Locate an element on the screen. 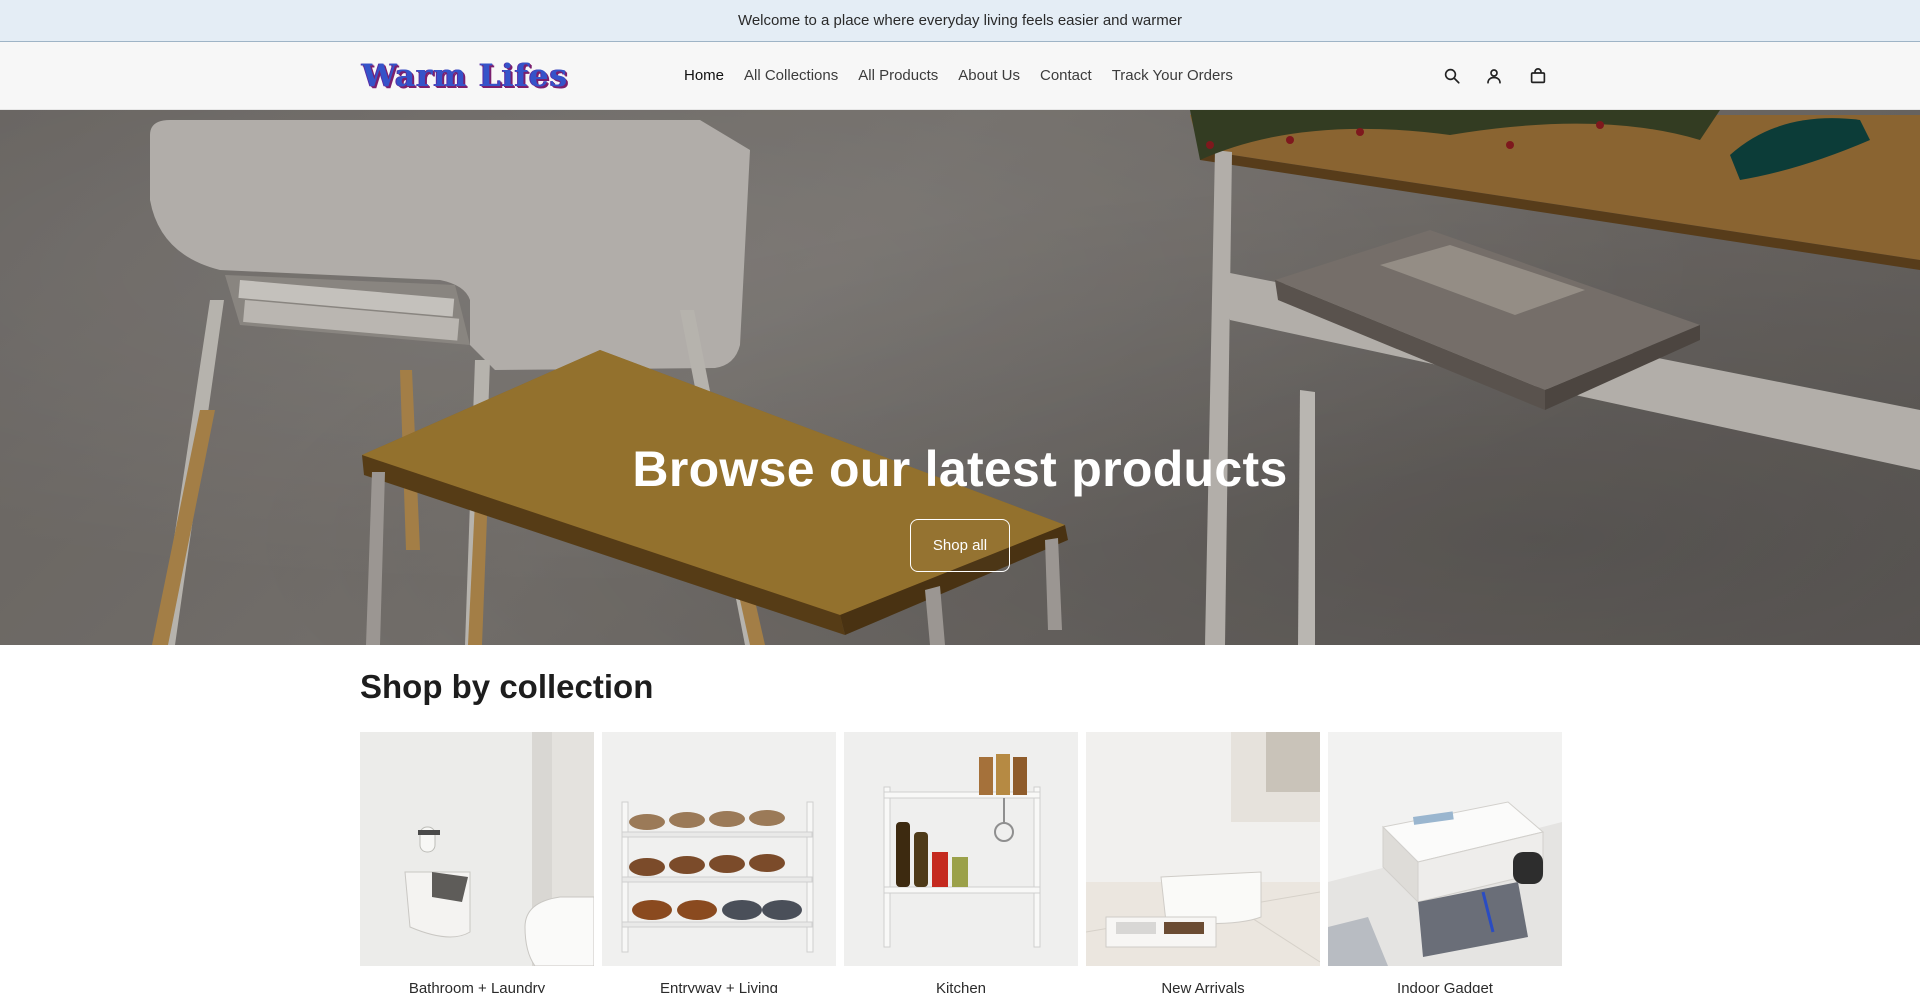 Image resolution: width=1920 pixels, height=993 pixels. collection-label: Bathroom + Laundry is located at coordinates (477, 986).